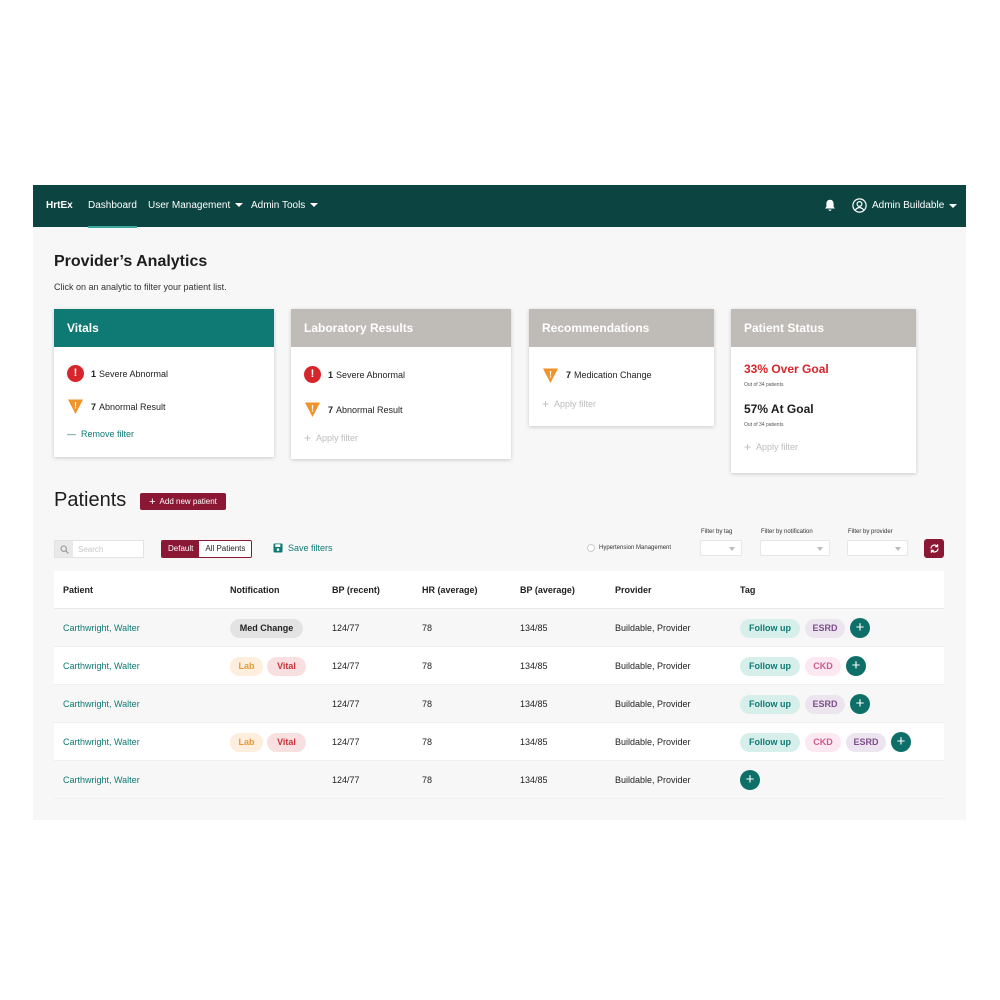  Describe the element at coordinates (112, 214) in the screenshot. I see `nav-dashboard: Dashboard` at that location.